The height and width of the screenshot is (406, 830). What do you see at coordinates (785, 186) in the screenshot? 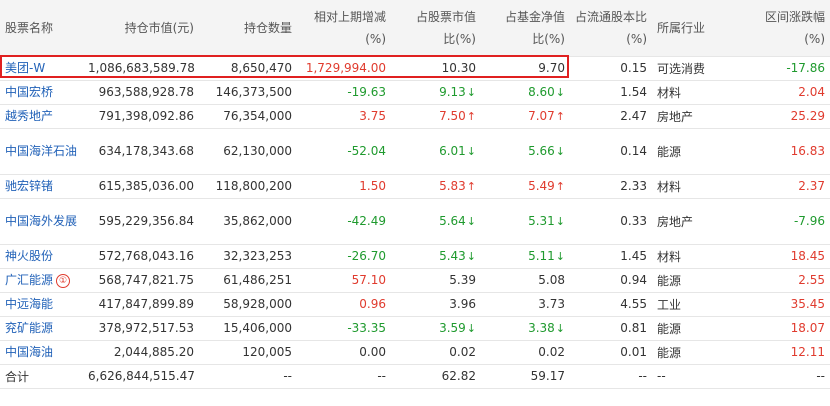
I see `interval-change-cell: 2.37` at bounding box center [785, 186].